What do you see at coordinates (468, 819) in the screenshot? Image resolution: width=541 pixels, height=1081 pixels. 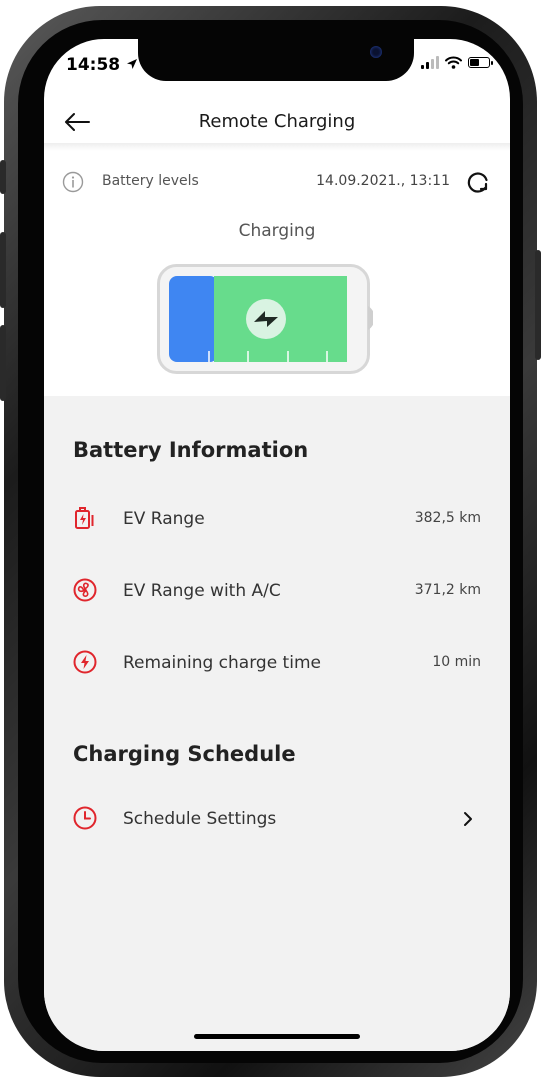 I see `chevron-right-icon` at bounding box center [468, 819].